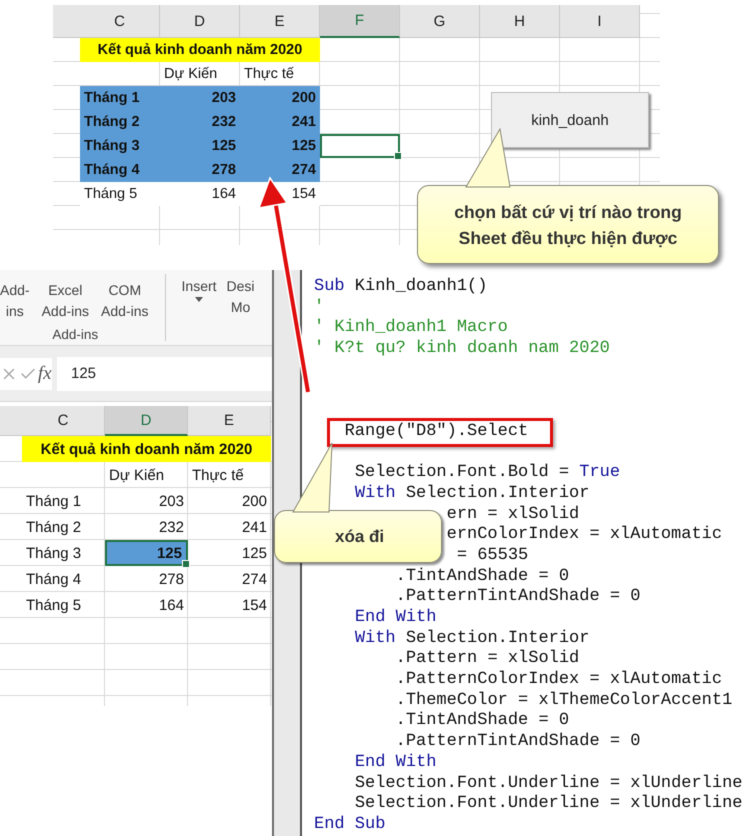  Describe the element at coordinates (488, 658) in the screenshot. I see `code-line: .Pattern = xlSolid` at that location.